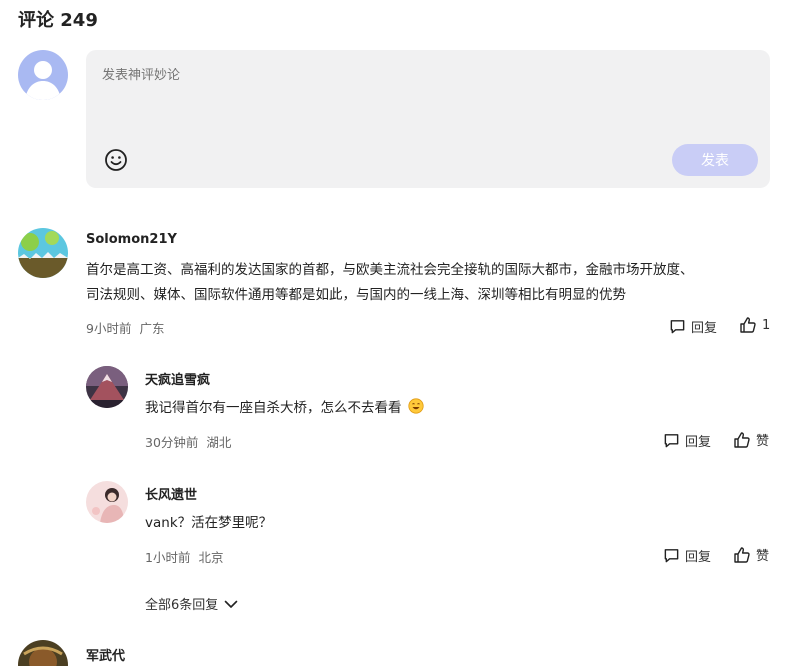 Image resolution: width=800 pixels, height=666 pixels. Describe the element at coordinates (182, 605) in the screenshot. I see `expand-replies-label: 全部6条回复` at that location.